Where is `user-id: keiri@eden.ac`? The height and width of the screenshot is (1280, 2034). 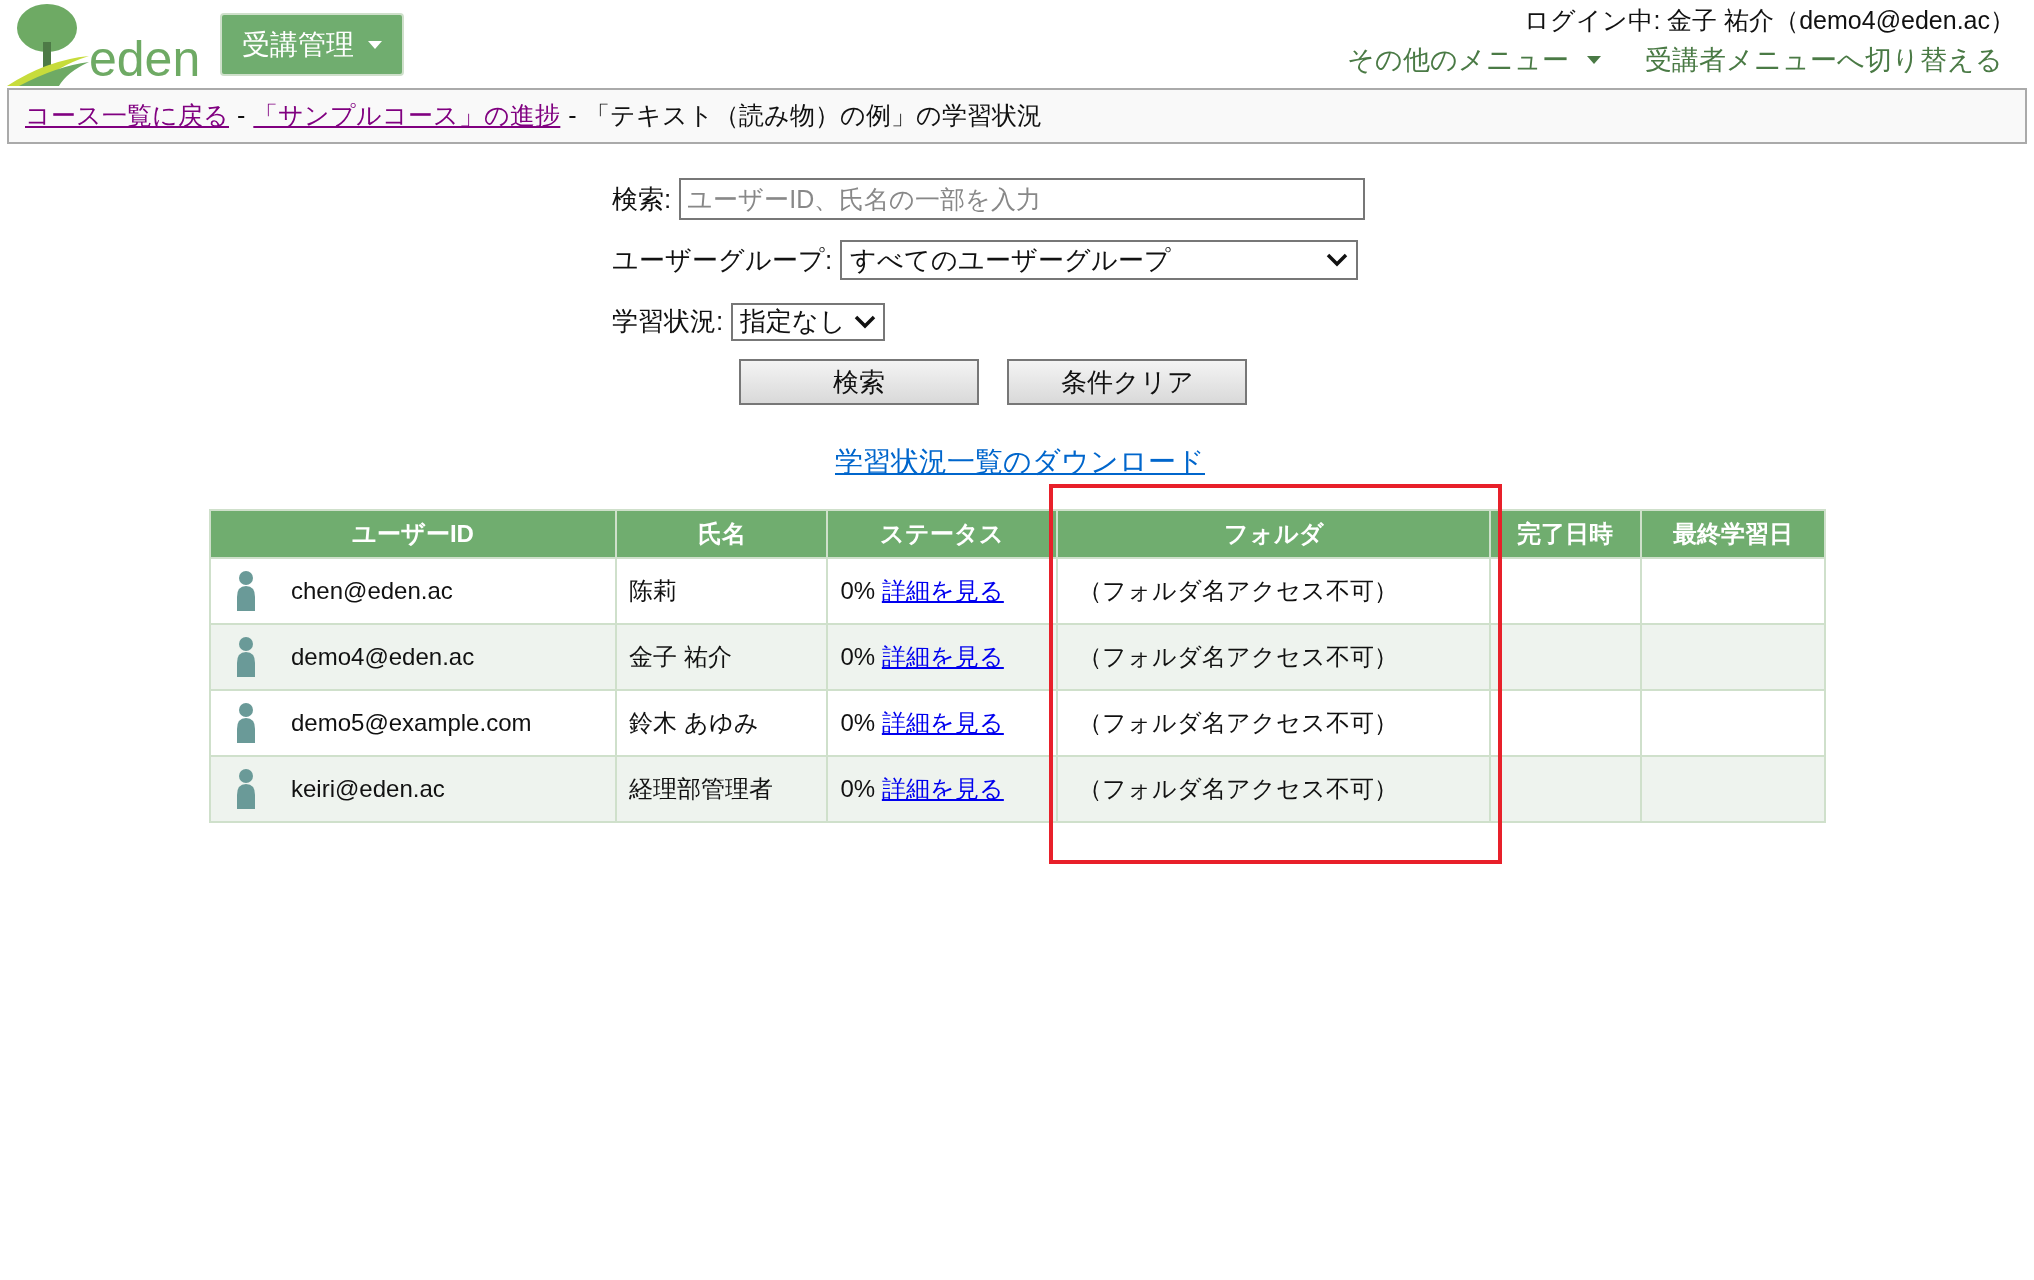 user-id: keiri@eden.ac is located at coordinates (368, 789).